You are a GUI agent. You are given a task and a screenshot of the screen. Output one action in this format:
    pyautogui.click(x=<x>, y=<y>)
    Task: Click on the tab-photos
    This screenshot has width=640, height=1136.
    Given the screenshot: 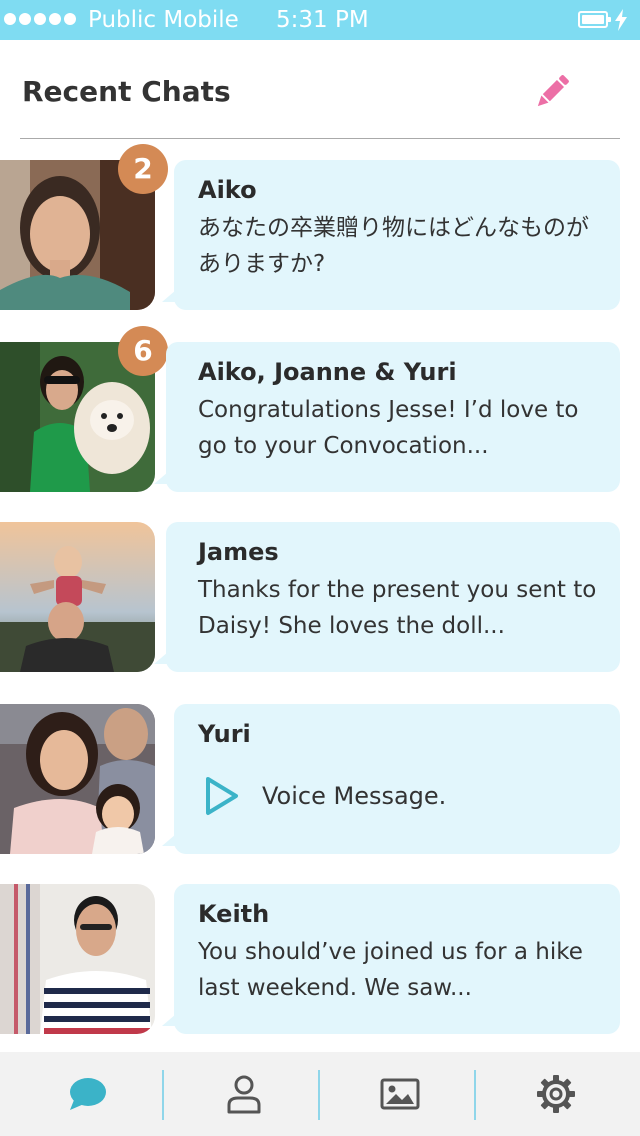 What is the action you would take?
    pyautogui.click(x=400, y=1094)
    